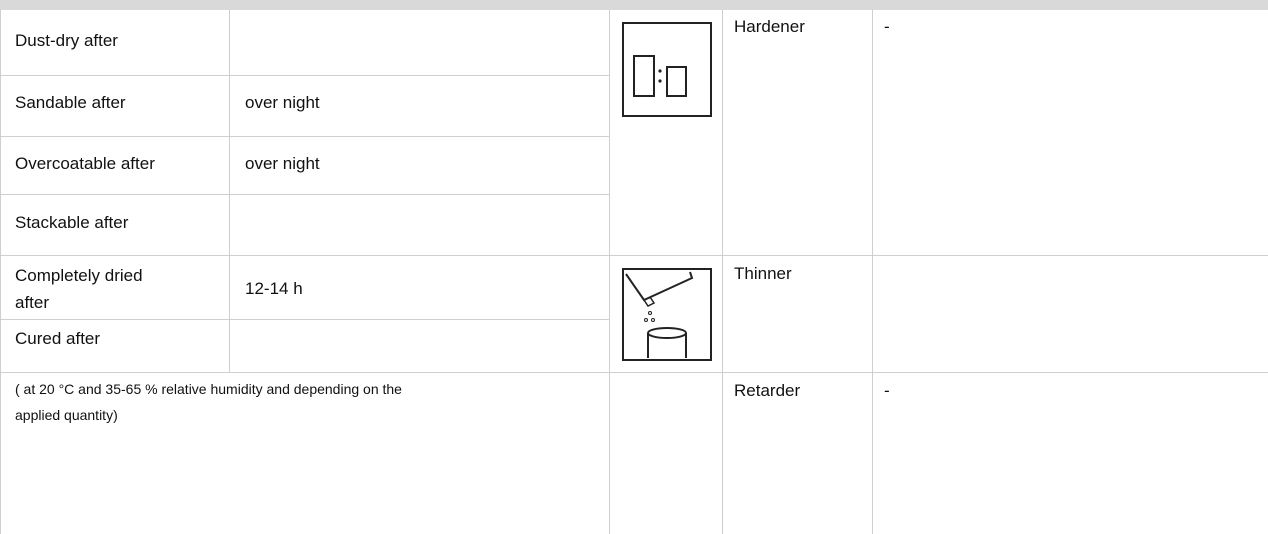  What do you see at coordinates (887, 390) in the screenshot?
I see `value-retarder: -` at bounding box center [887, 390].